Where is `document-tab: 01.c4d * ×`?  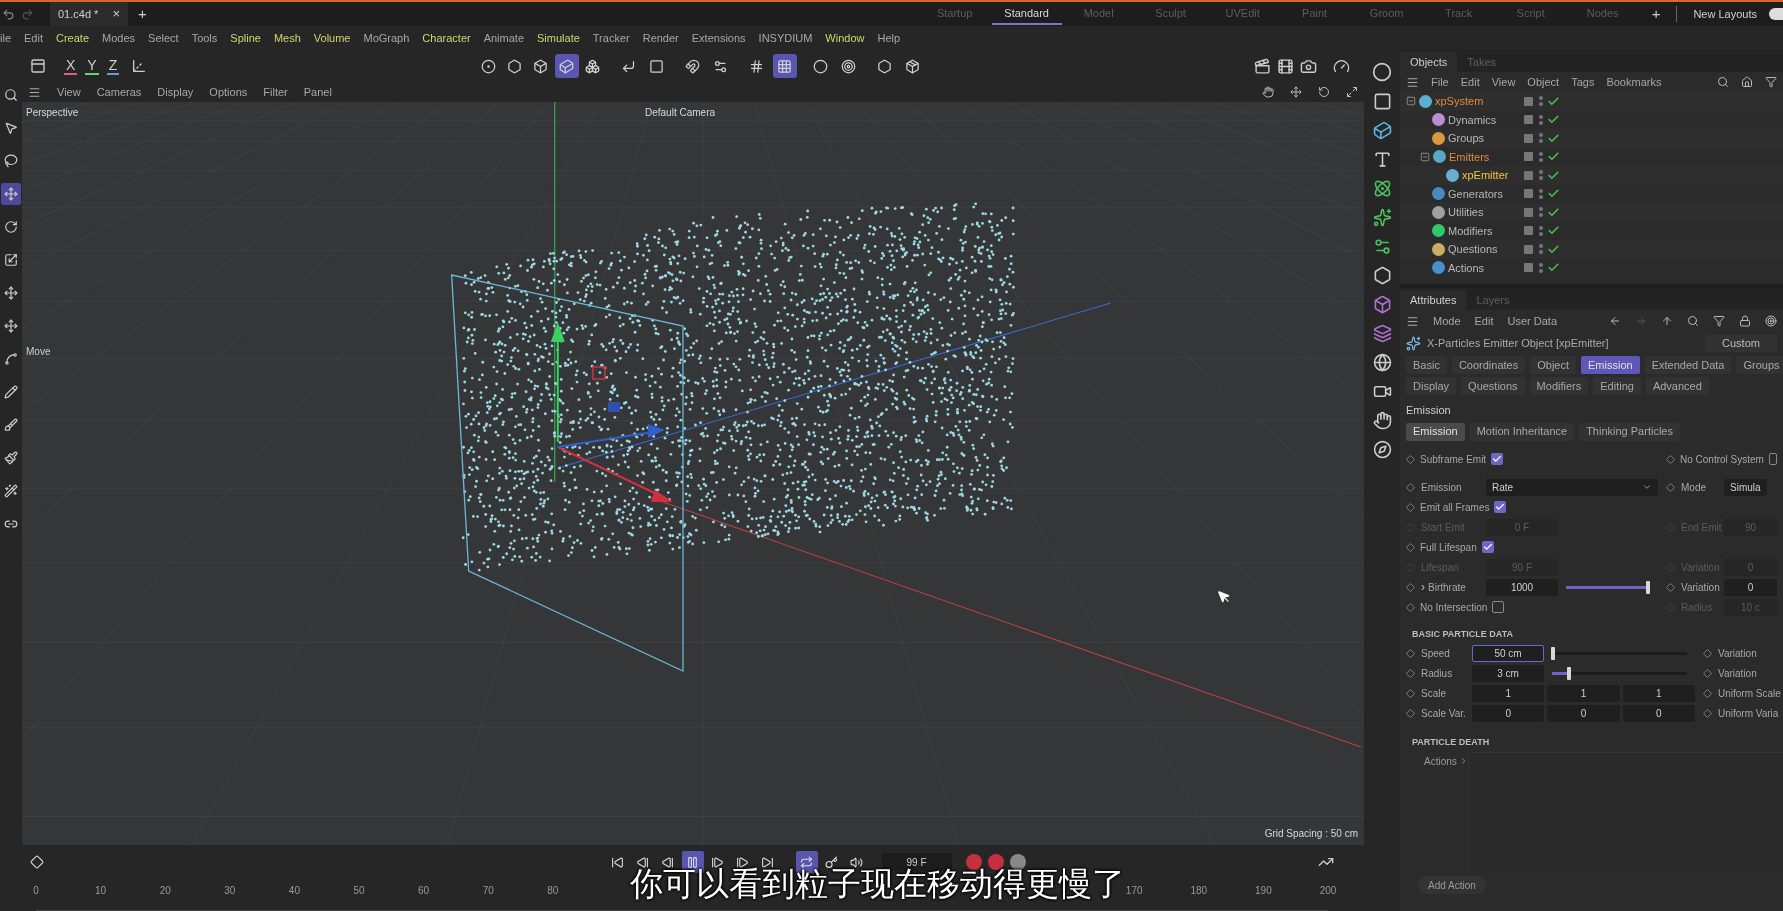
document-tab: 01.c4d * × is located at coordinates (89, 14).